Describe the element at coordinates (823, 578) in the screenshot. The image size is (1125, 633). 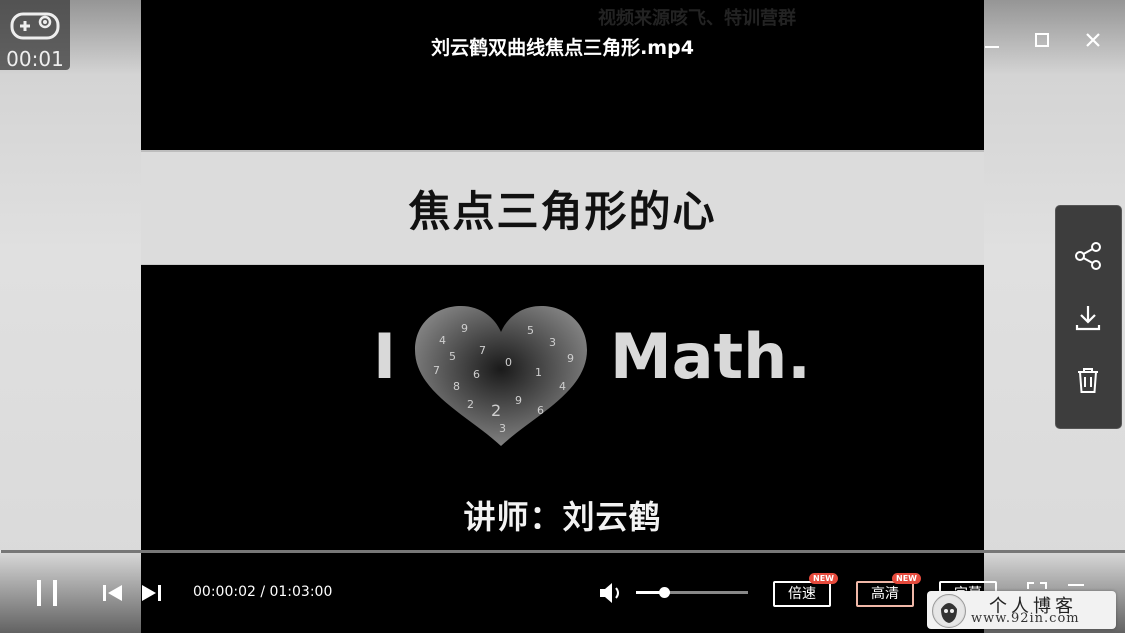
I see `speed-new-badge: NEW` at that location.